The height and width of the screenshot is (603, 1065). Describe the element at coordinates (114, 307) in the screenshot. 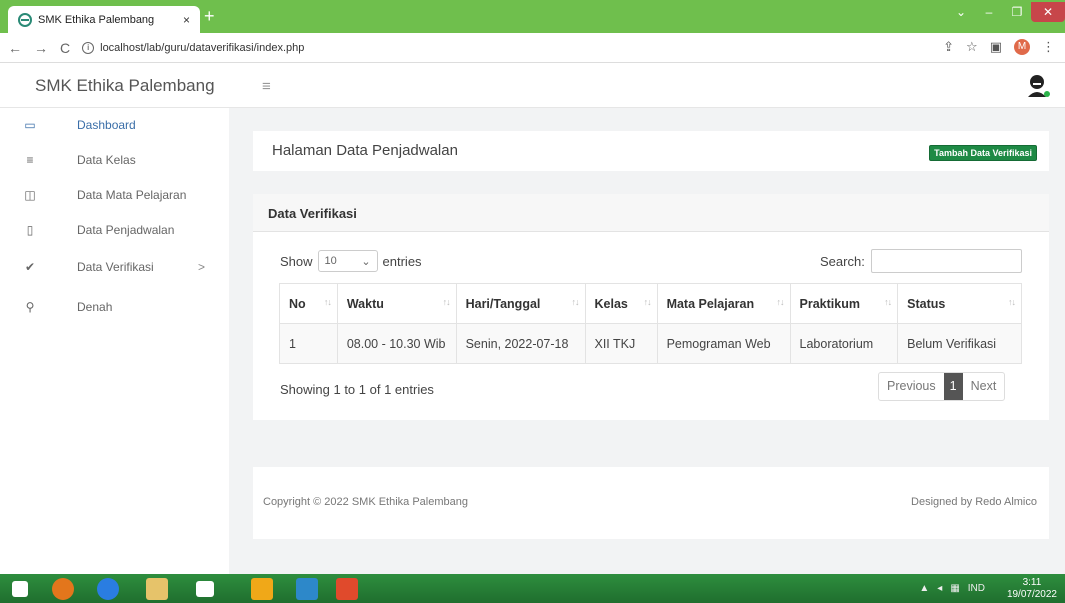

I see `sidebar-item-denah: ⚲ Denah` at that location.